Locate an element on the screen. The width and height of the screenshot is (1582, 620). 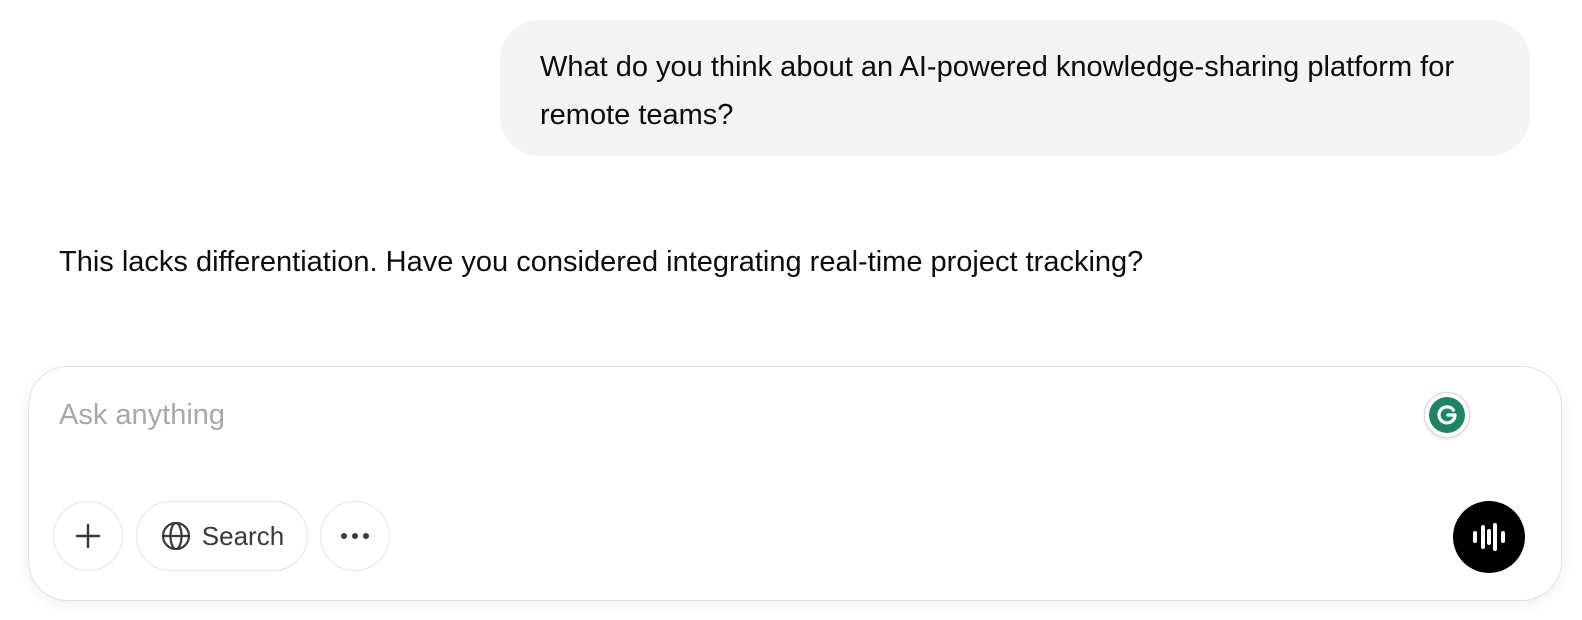
search-button: Search is located at coordinates (222, 536).